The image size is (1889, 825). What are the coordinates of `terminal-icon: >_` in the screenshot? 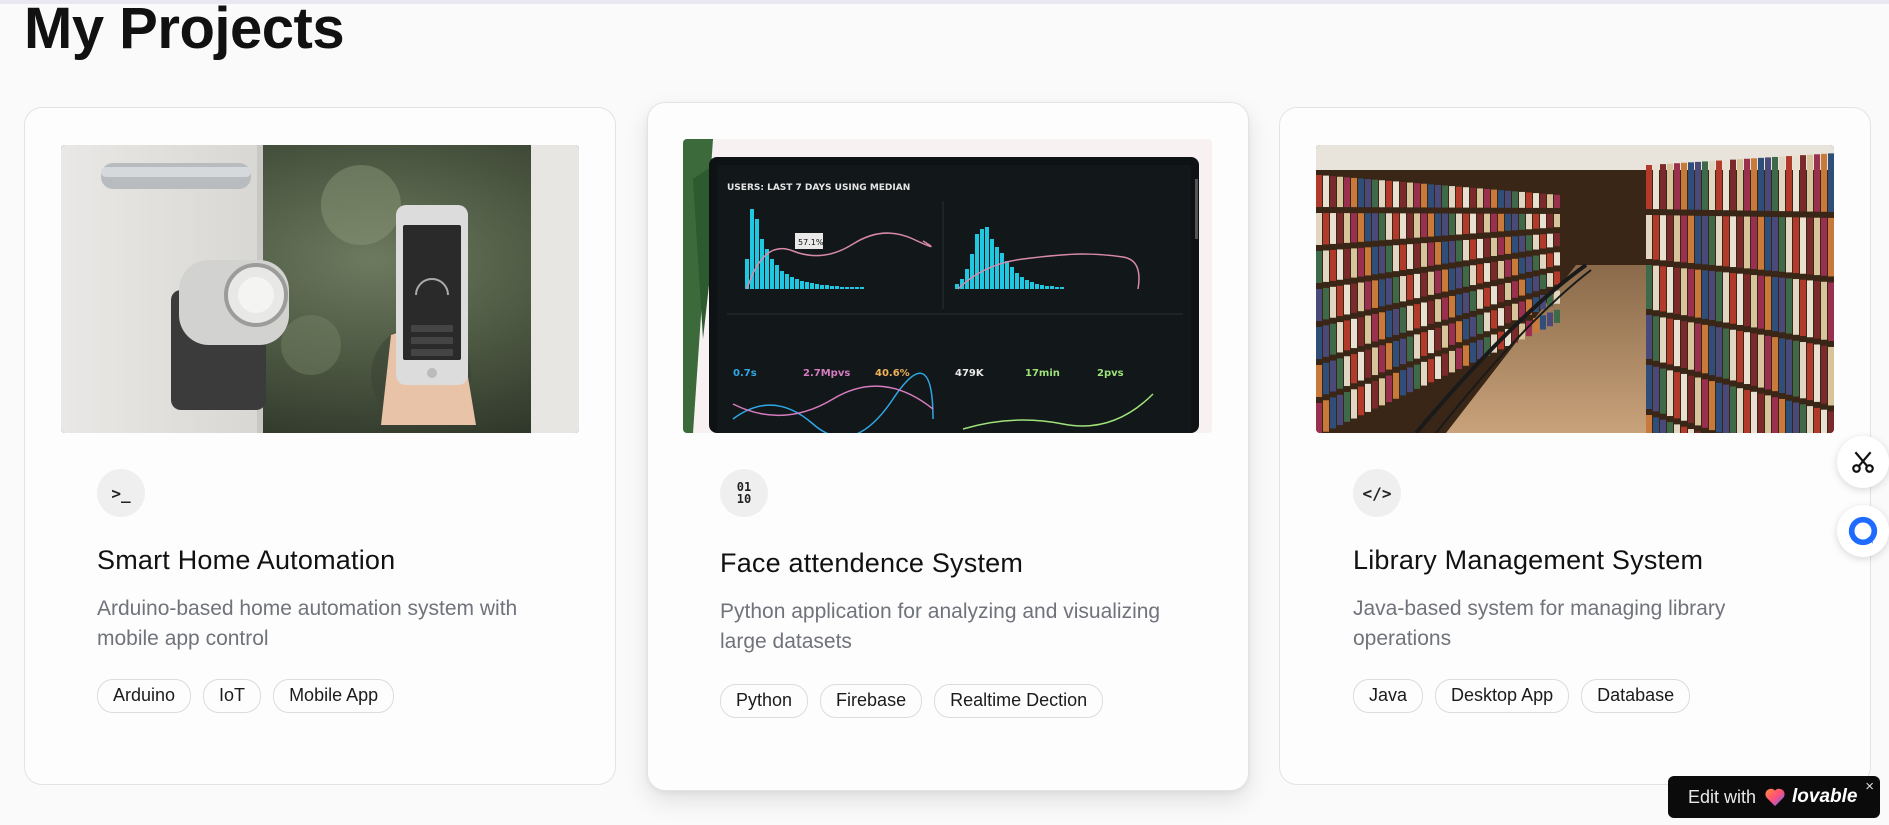 It's located at (121, 493).